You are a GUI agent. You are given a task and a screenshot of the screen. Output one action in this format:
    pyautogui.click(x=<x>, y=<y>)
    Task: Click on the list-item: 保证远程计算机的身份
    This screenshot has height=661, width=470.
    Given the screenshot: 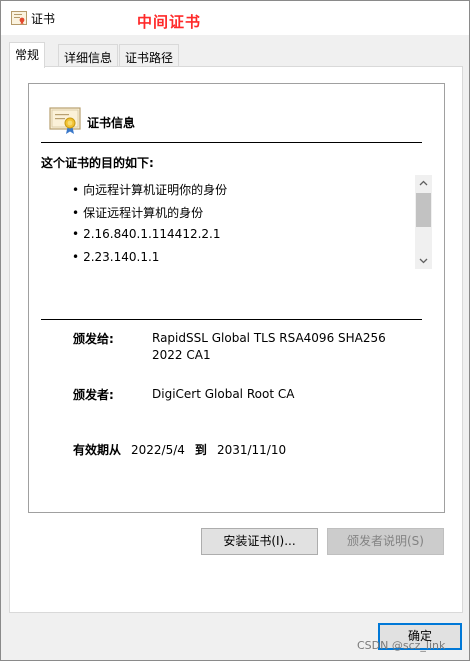 What is the action you would take?
    pyautogui.click(x=137, y=214)
    